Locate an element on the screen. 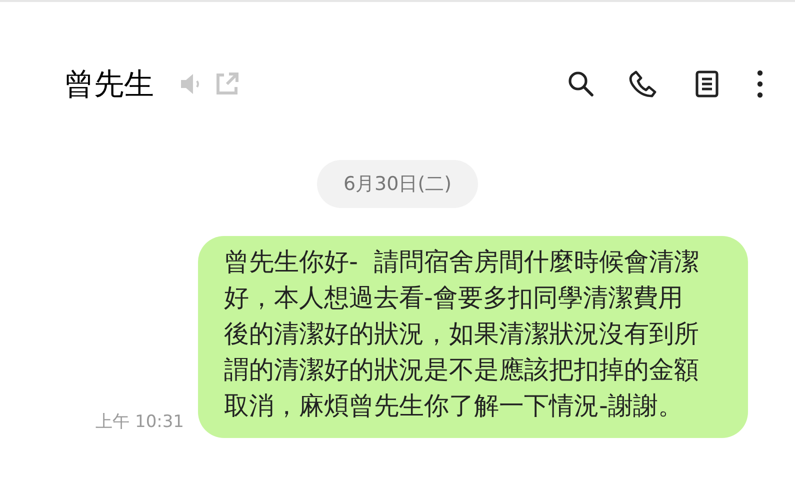 The image size is (795, 477). chat-title: 曾先生 is located at coordinates (109, 84).